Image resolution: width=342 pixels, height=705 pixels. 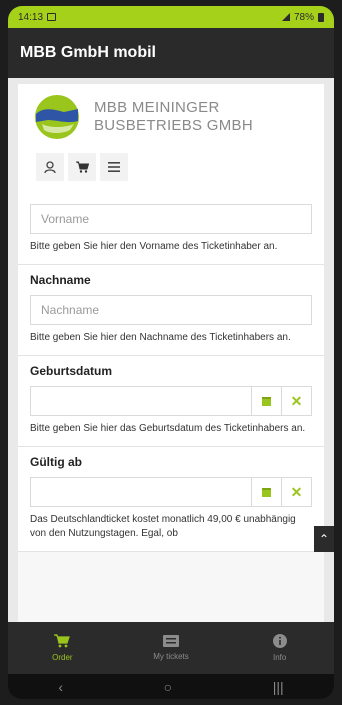 What do you see at coordinates (114, 167) in the screenshot?
I see `menu-icon` at bounding box center [114, 167].